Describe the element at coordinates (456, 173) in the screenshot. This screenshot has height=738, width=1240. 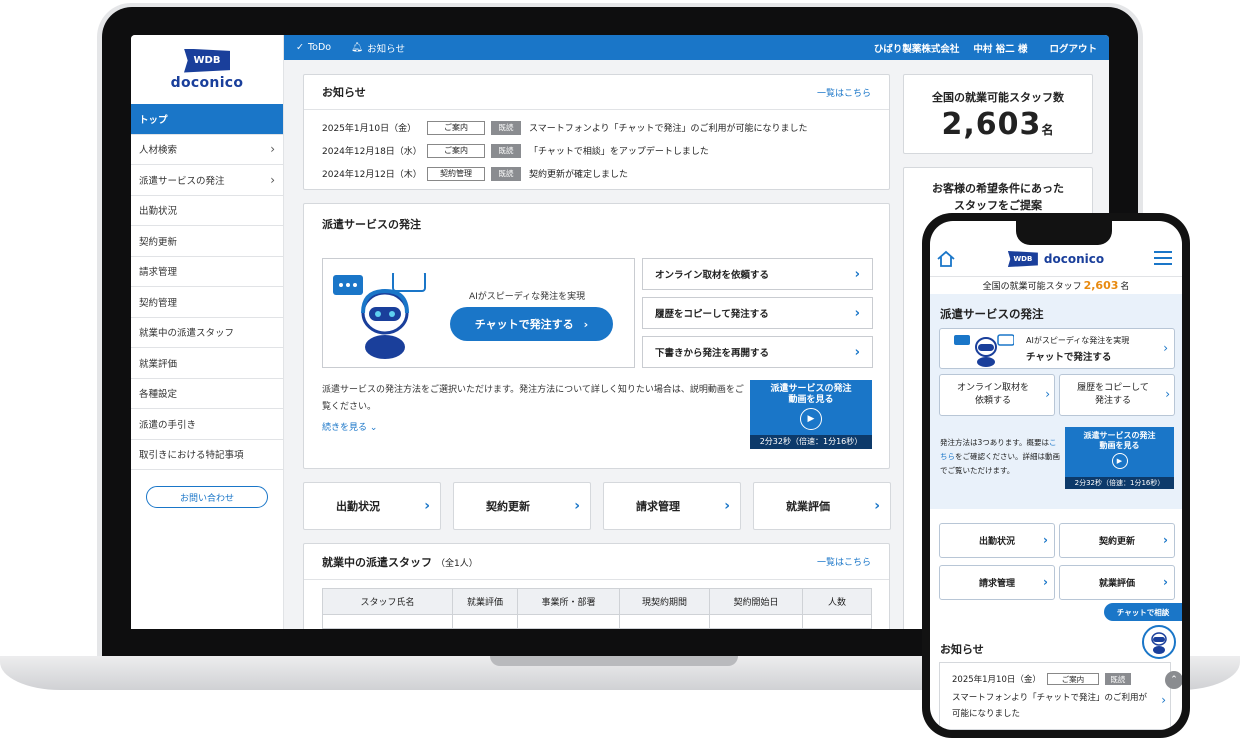
I see `news-tag: 契約管理` at that location.